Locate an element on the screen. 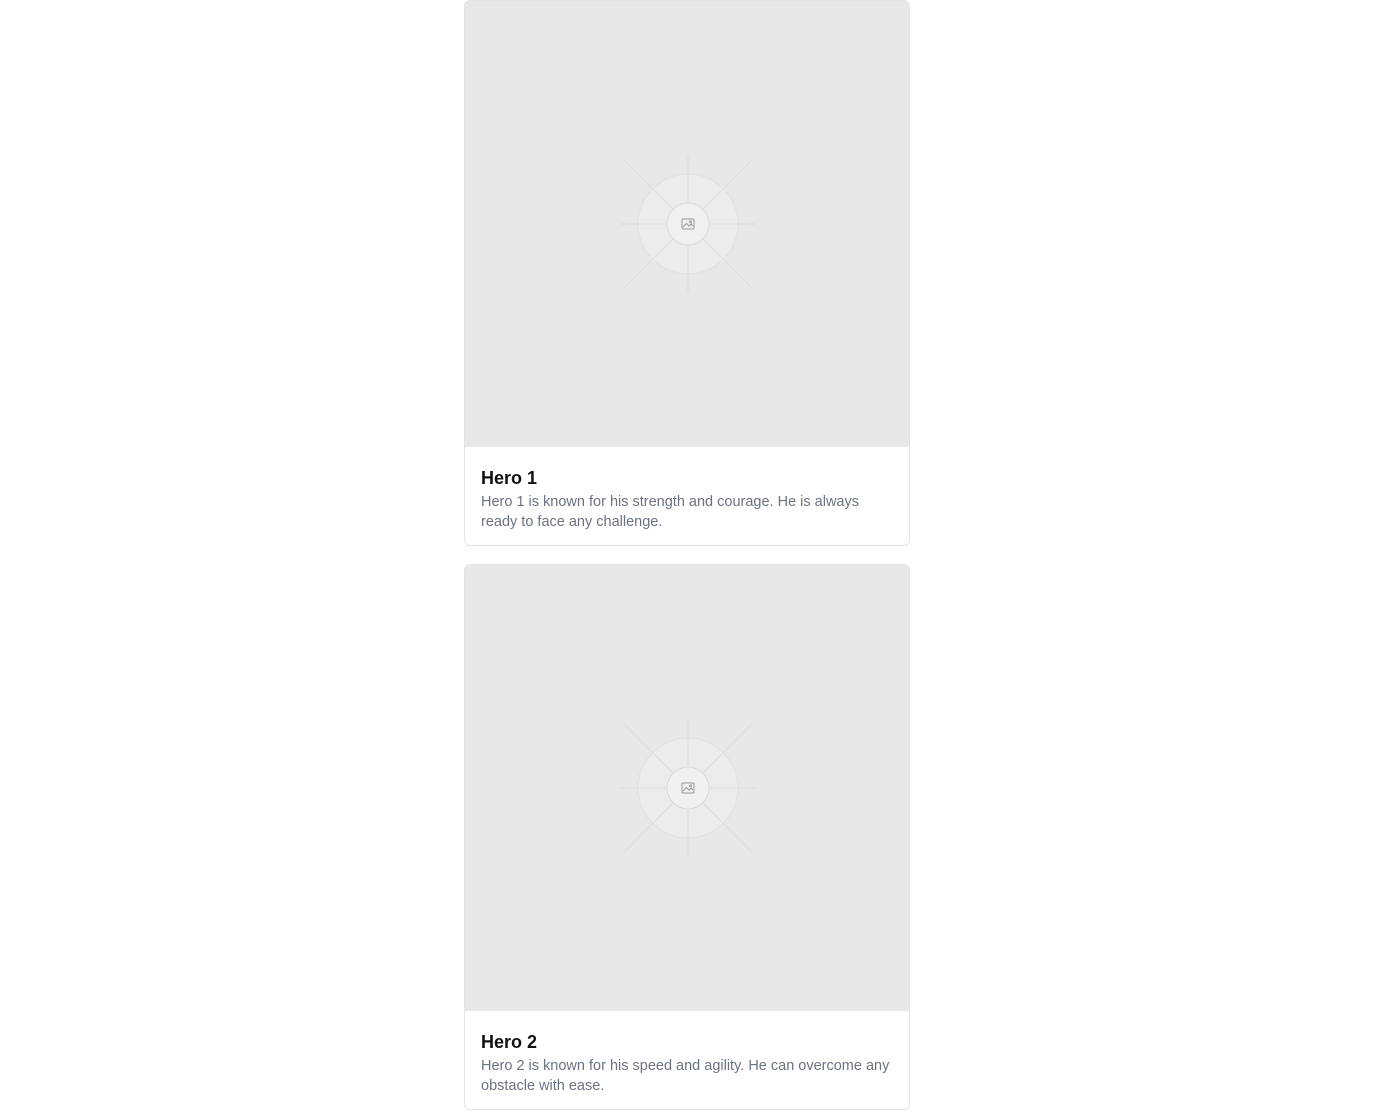  card-title: Hero 1 is located at coordinates (509, 478).